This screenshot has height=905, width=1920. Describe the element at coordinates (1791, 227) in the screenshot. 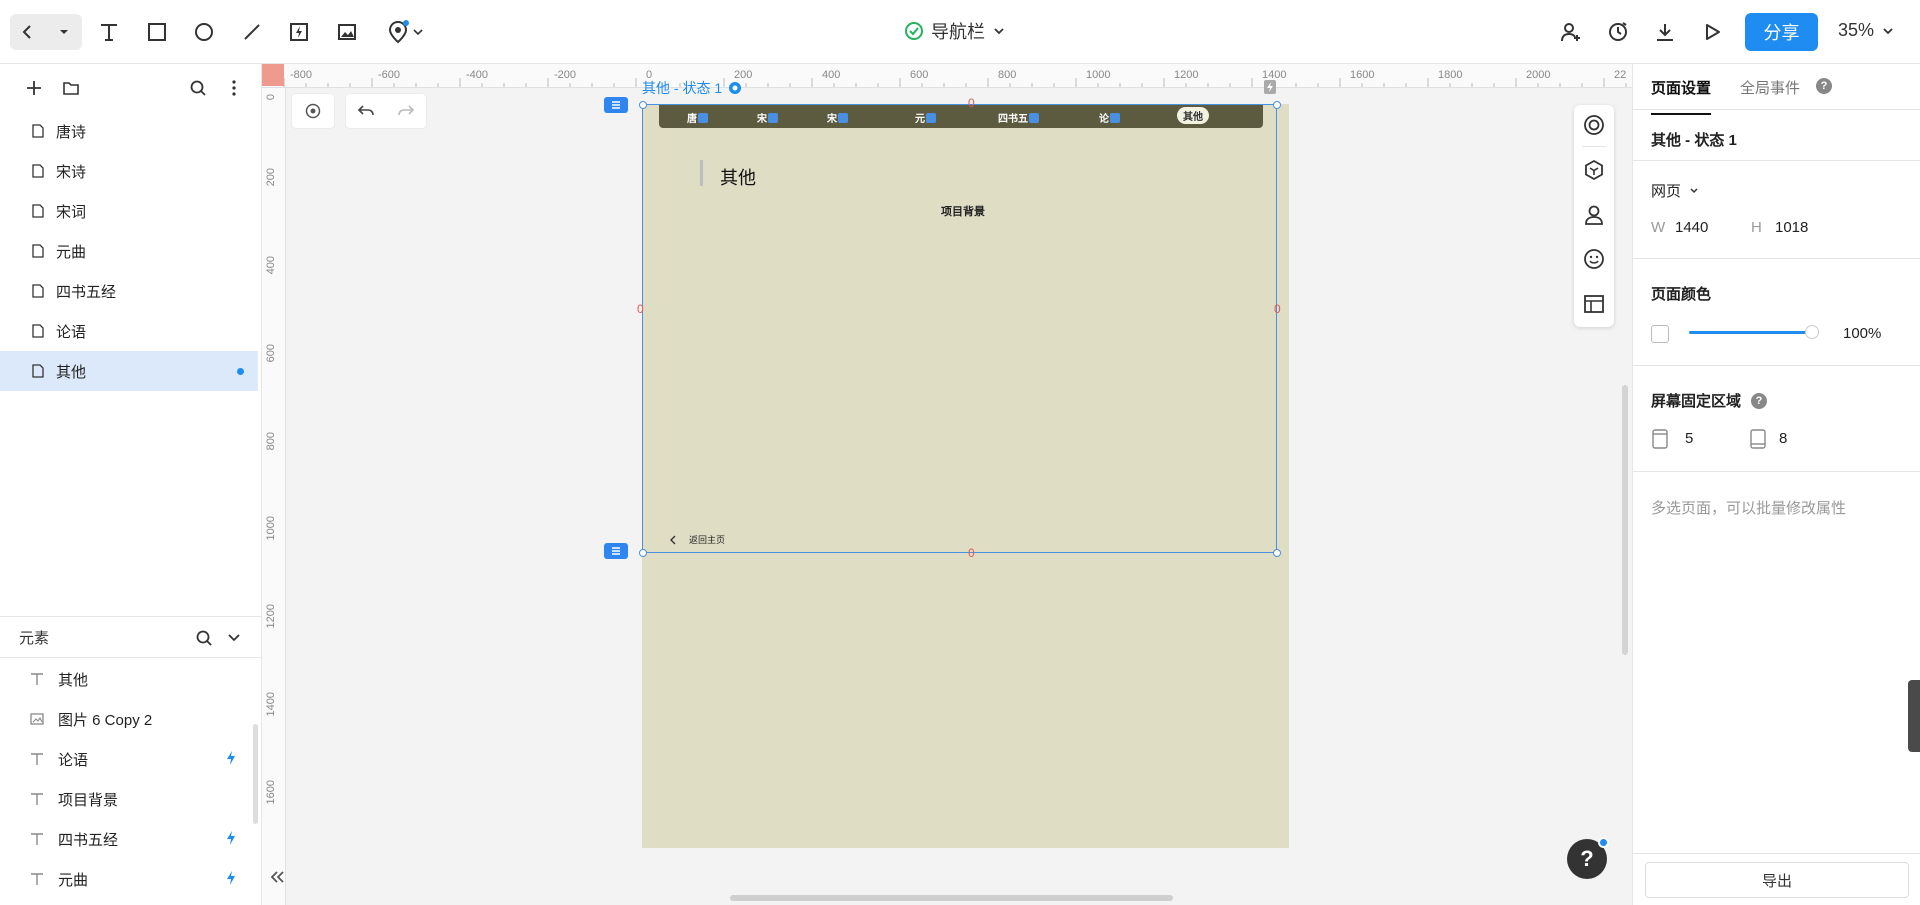

I see `height-input: 1018` at that location.